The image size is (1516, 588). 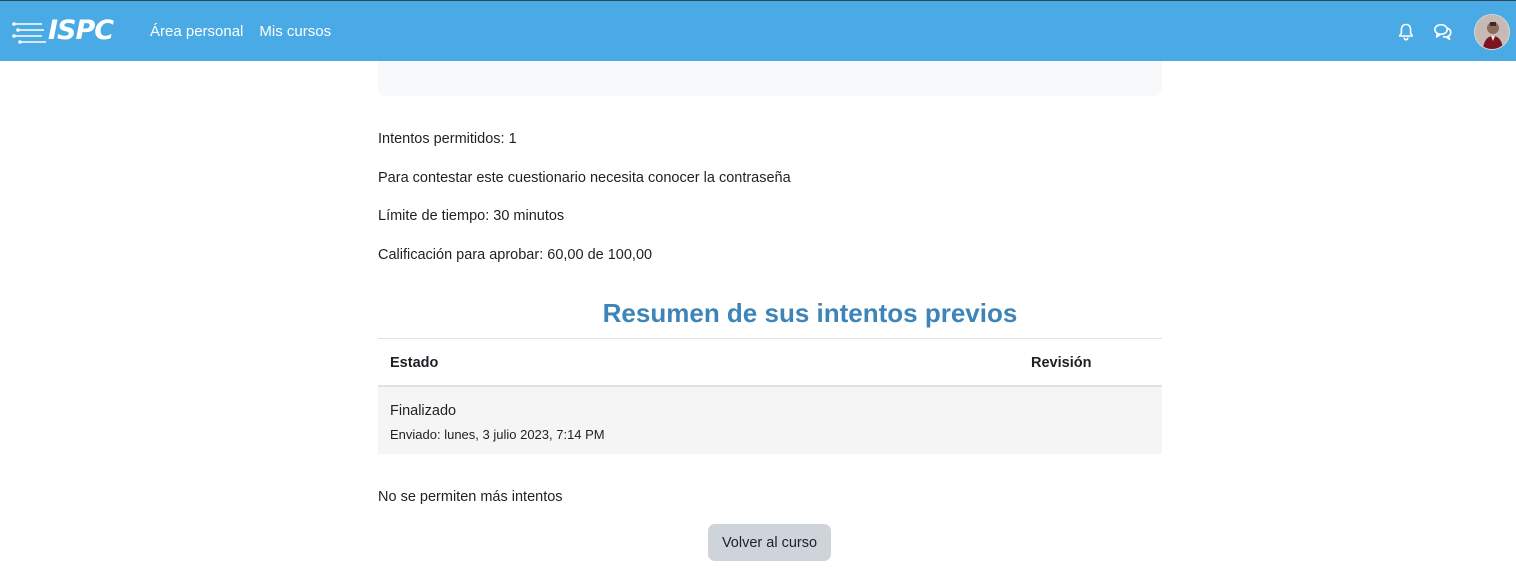 What do you see at coordinates (770, 78) in the screenshot?
I see `quiz-intro-box` at bounding box center [770, 78].